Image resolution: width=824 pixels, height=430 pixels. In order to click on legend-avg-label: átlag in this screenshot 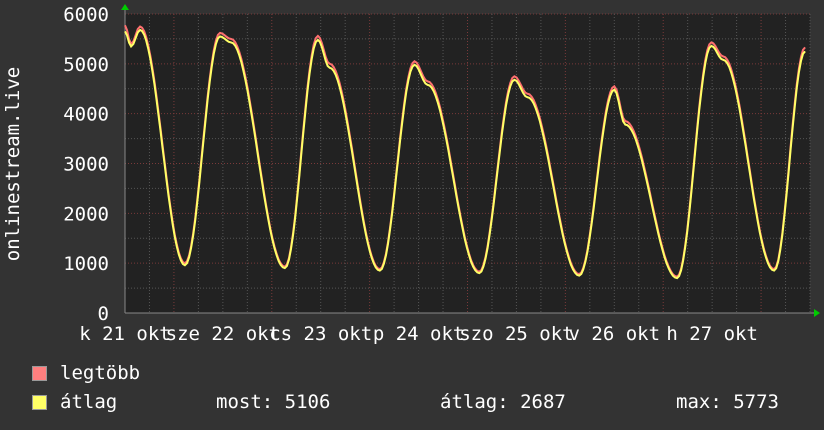, I will do `click(89, 402)`.